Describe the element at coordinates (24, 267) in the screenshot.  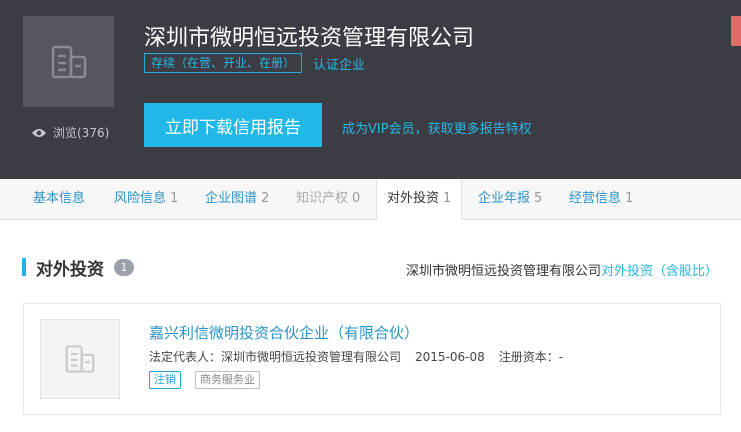
I see `section-accent-bar` at that location.